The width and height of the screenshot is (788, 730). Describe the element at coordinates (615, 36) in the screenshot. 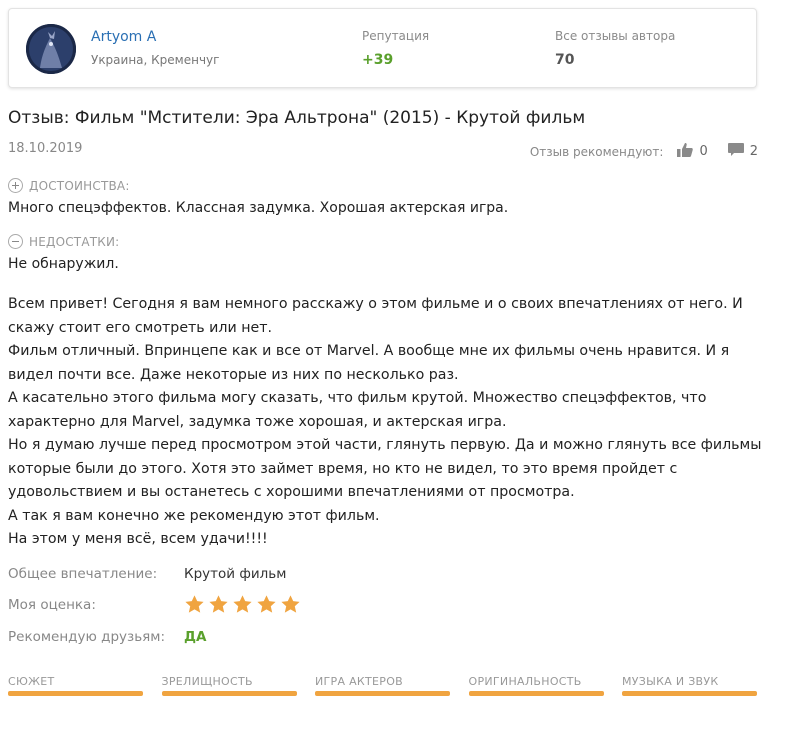

I see `author-reviews-label: Все отзывы автора` at that location.